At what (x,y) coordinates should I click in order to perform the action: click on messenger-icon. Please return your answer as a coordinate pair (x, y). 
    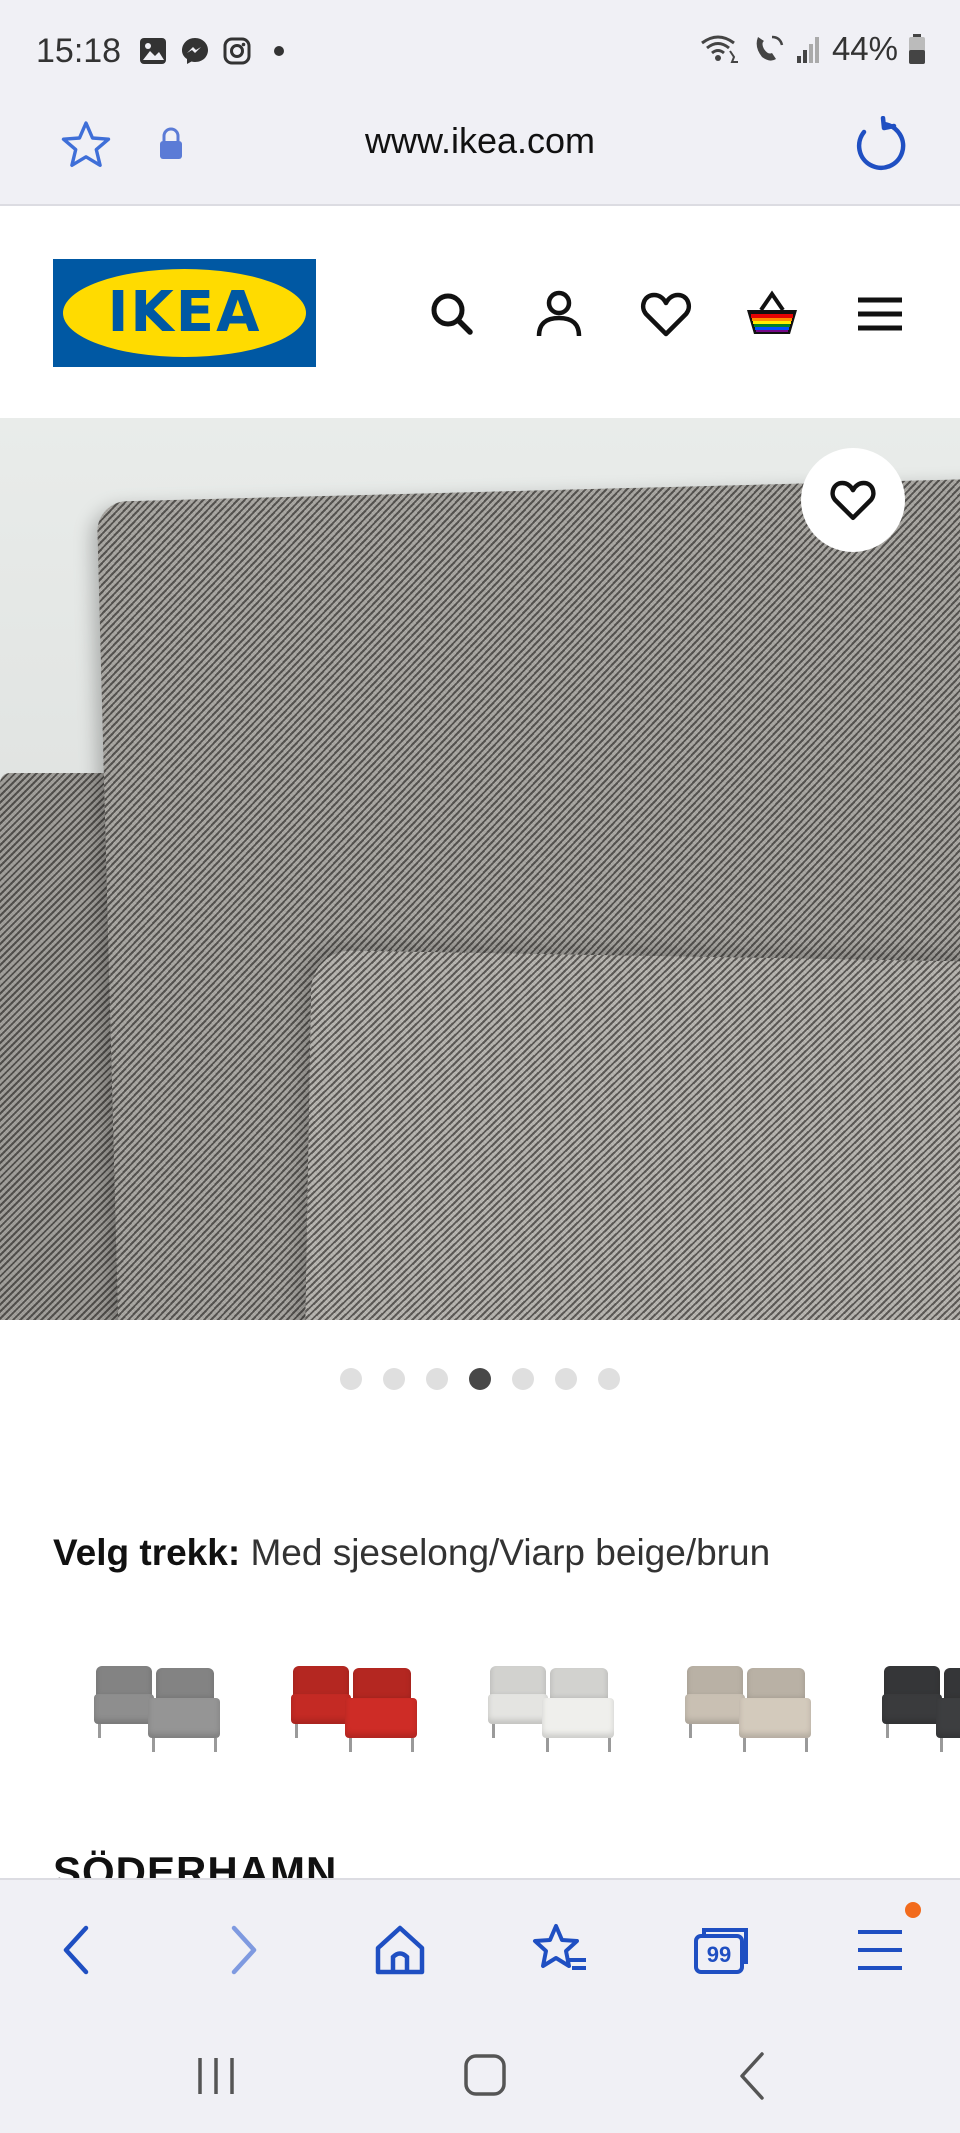
    Looking at the image, I should click on (195, 51).